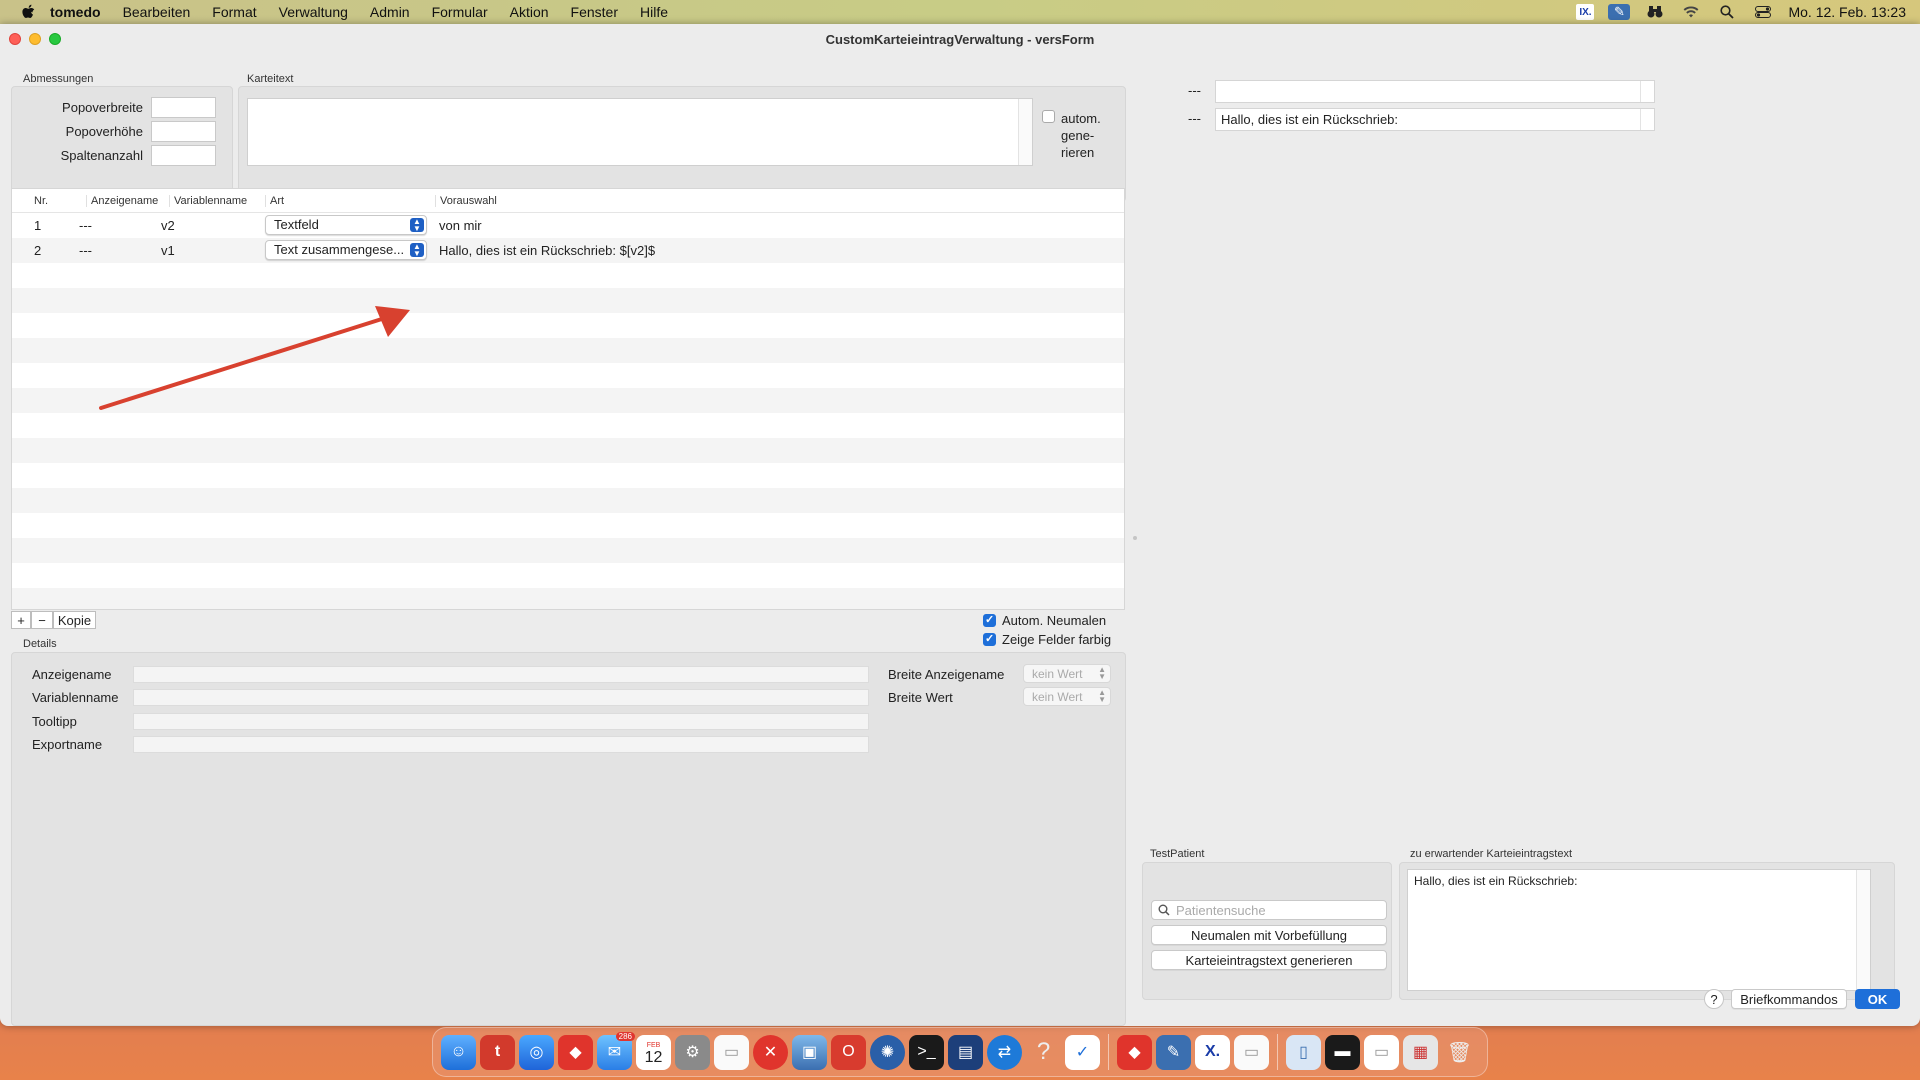  Describe the element at coordinates (926, 1052) in the screenshot. I see `terminal-icon: >_` at that location.